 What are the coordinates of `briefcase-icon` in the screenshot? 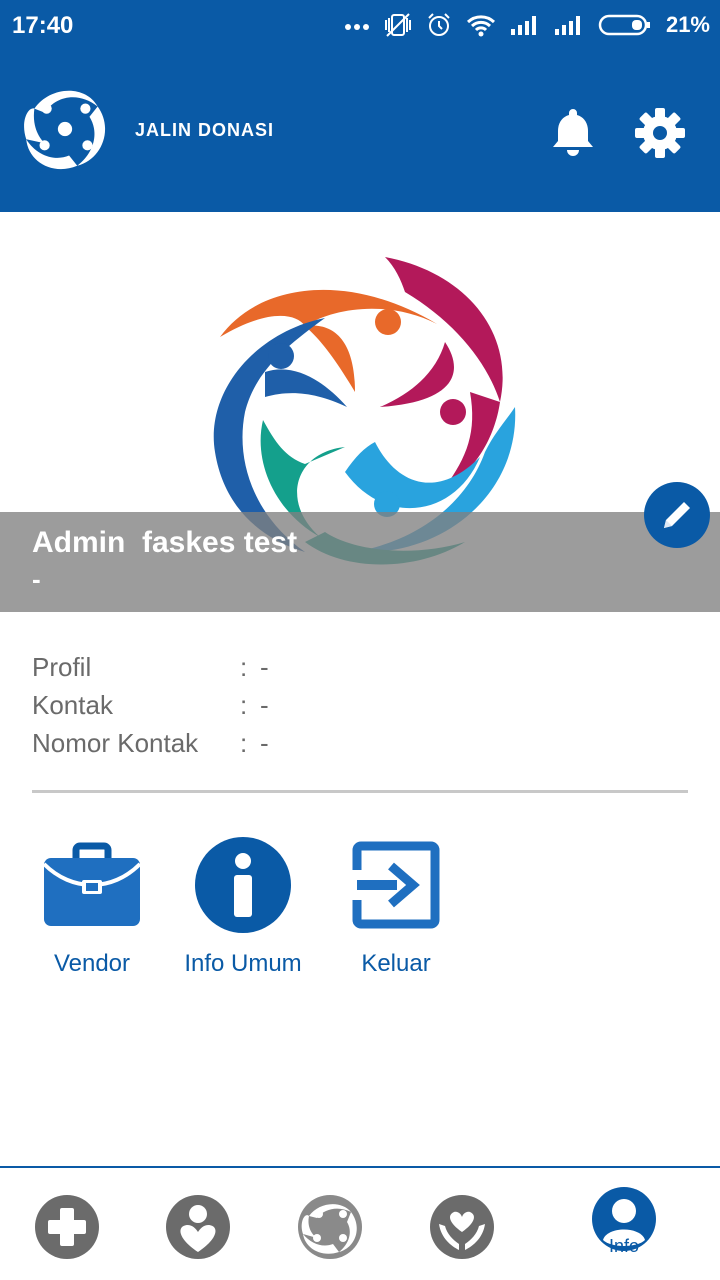 It's located at (92, 885).